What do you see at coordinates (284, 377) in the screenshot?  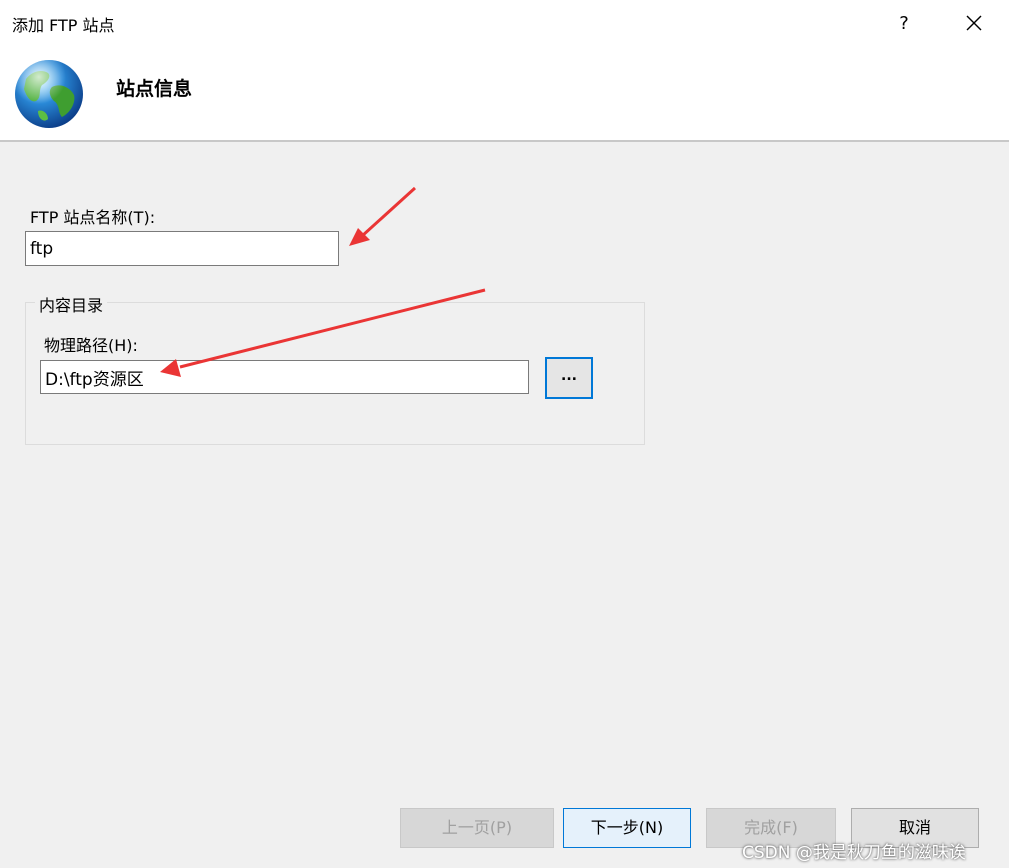 I see `physical-path-input` at bounding box center [284, 377].